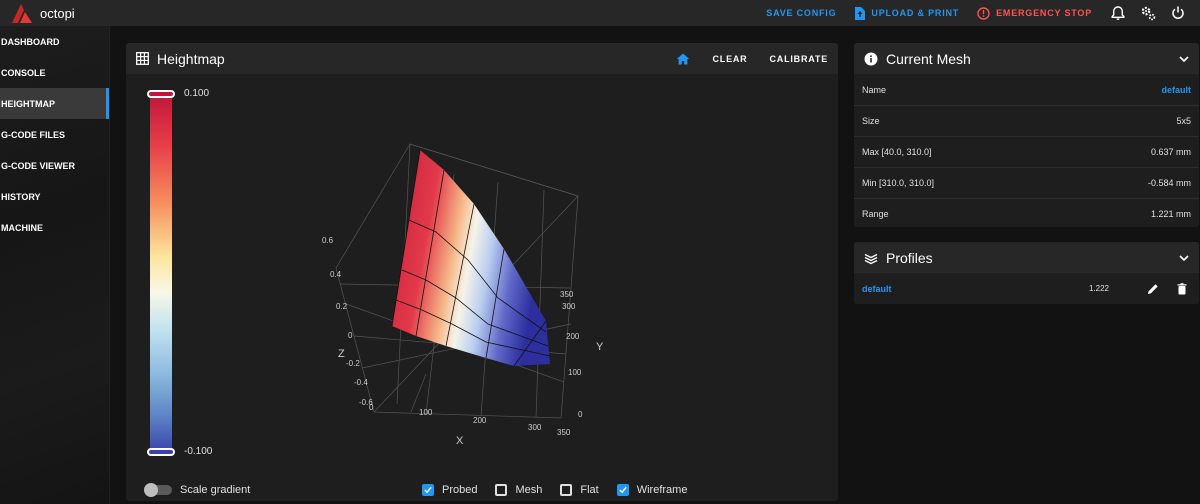 The image size is (1200, 504). I want to click on scale-gradient-switch, so click(158, 490).